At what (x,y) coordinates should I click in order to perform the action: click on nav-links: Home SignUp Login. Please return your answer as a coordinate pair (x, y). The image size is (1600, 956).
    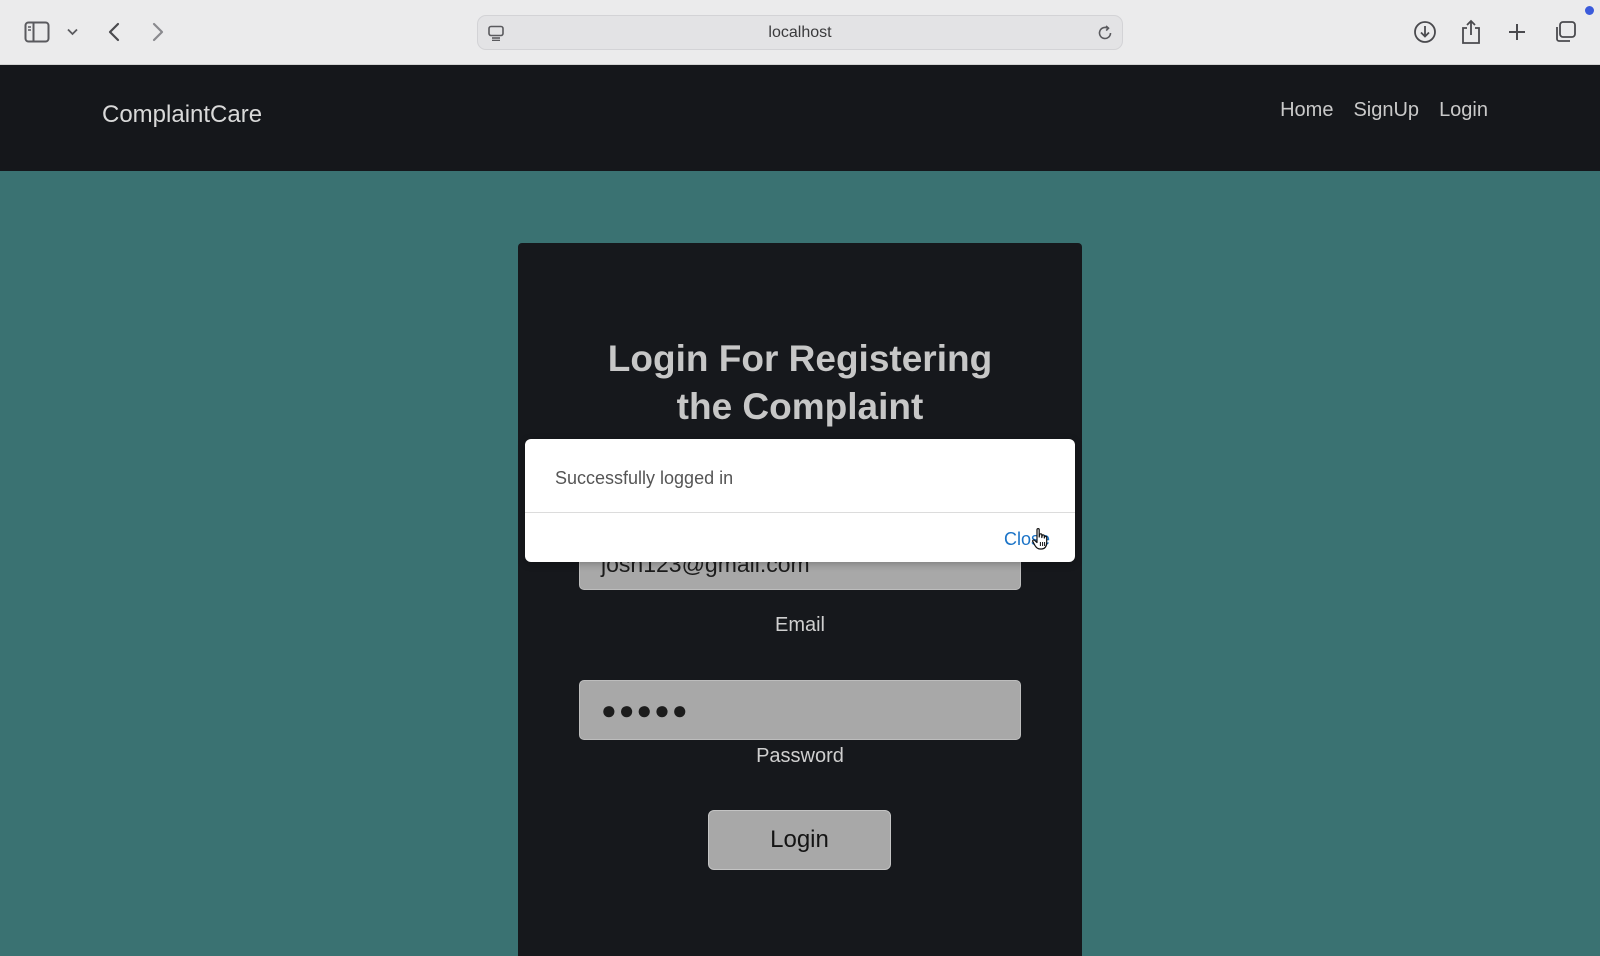
    Looking at the image, I should click on (1384, 110).